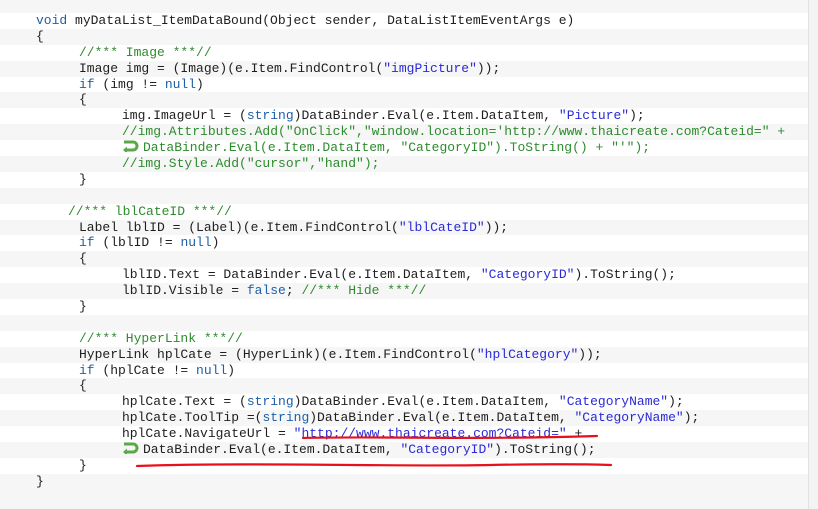  Describe the element at coordinates (594, 116) in the screenshot. I see `code-string: "Picture"` at that location.